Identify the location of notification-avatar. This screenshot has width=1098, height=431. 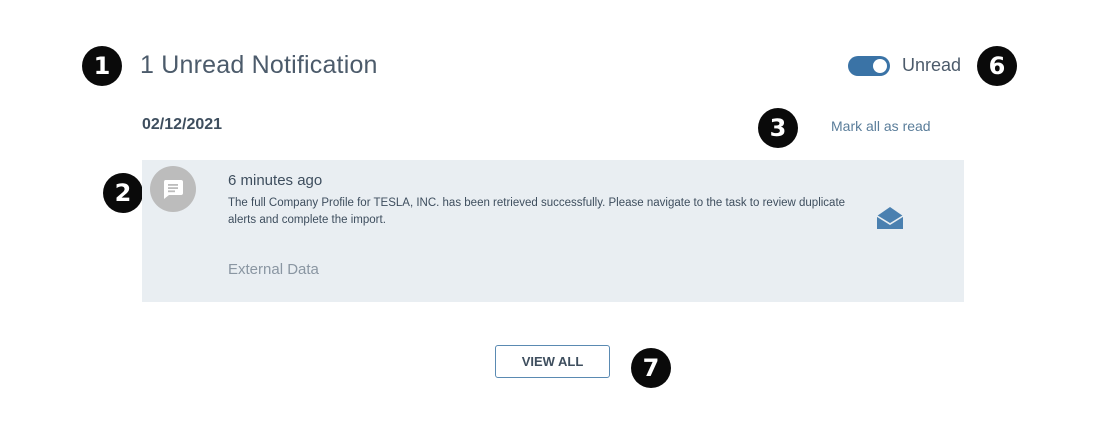
(173, 189).